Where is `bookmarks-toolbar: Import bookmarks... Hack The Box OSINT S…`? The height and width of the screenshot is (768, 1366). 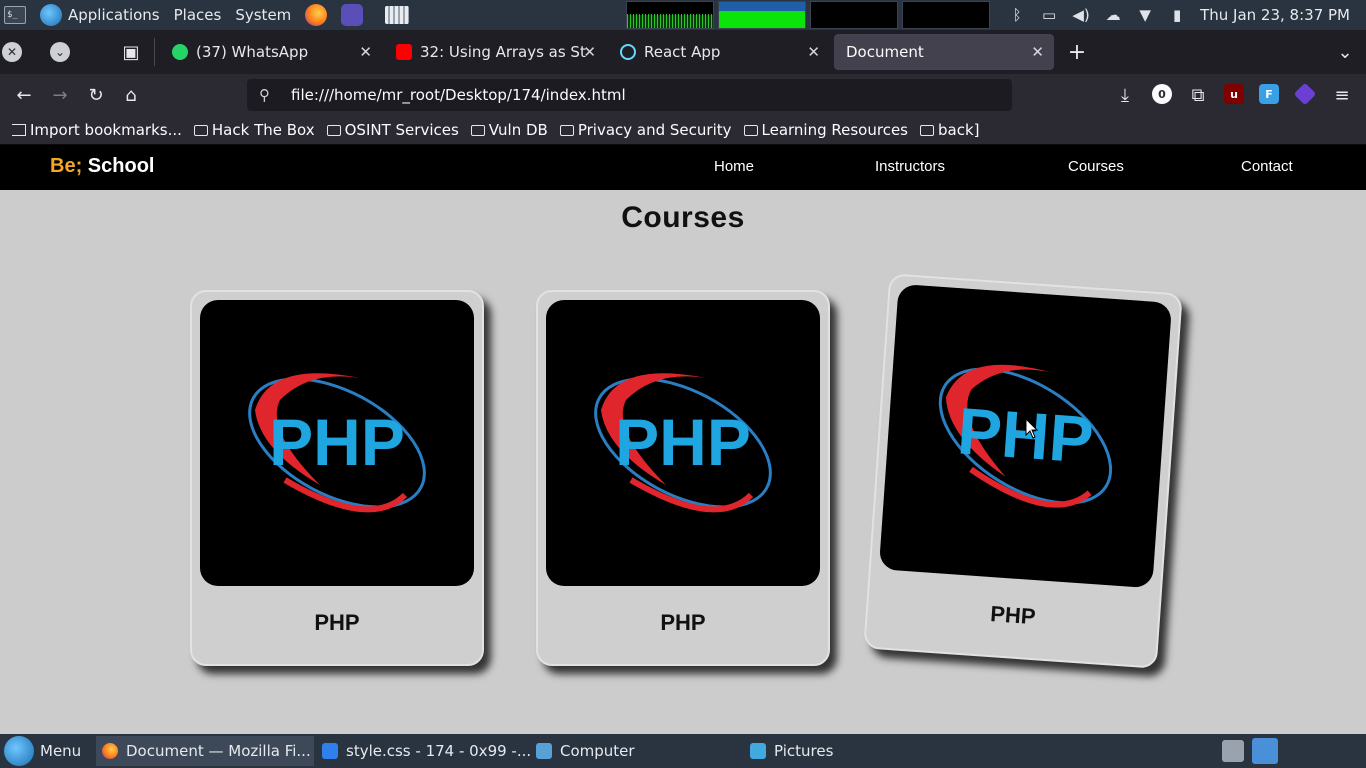
bookmarks-toolbar: Import bookmarks... Hack The Box OSINT S… is located at coordinates (683, 130).